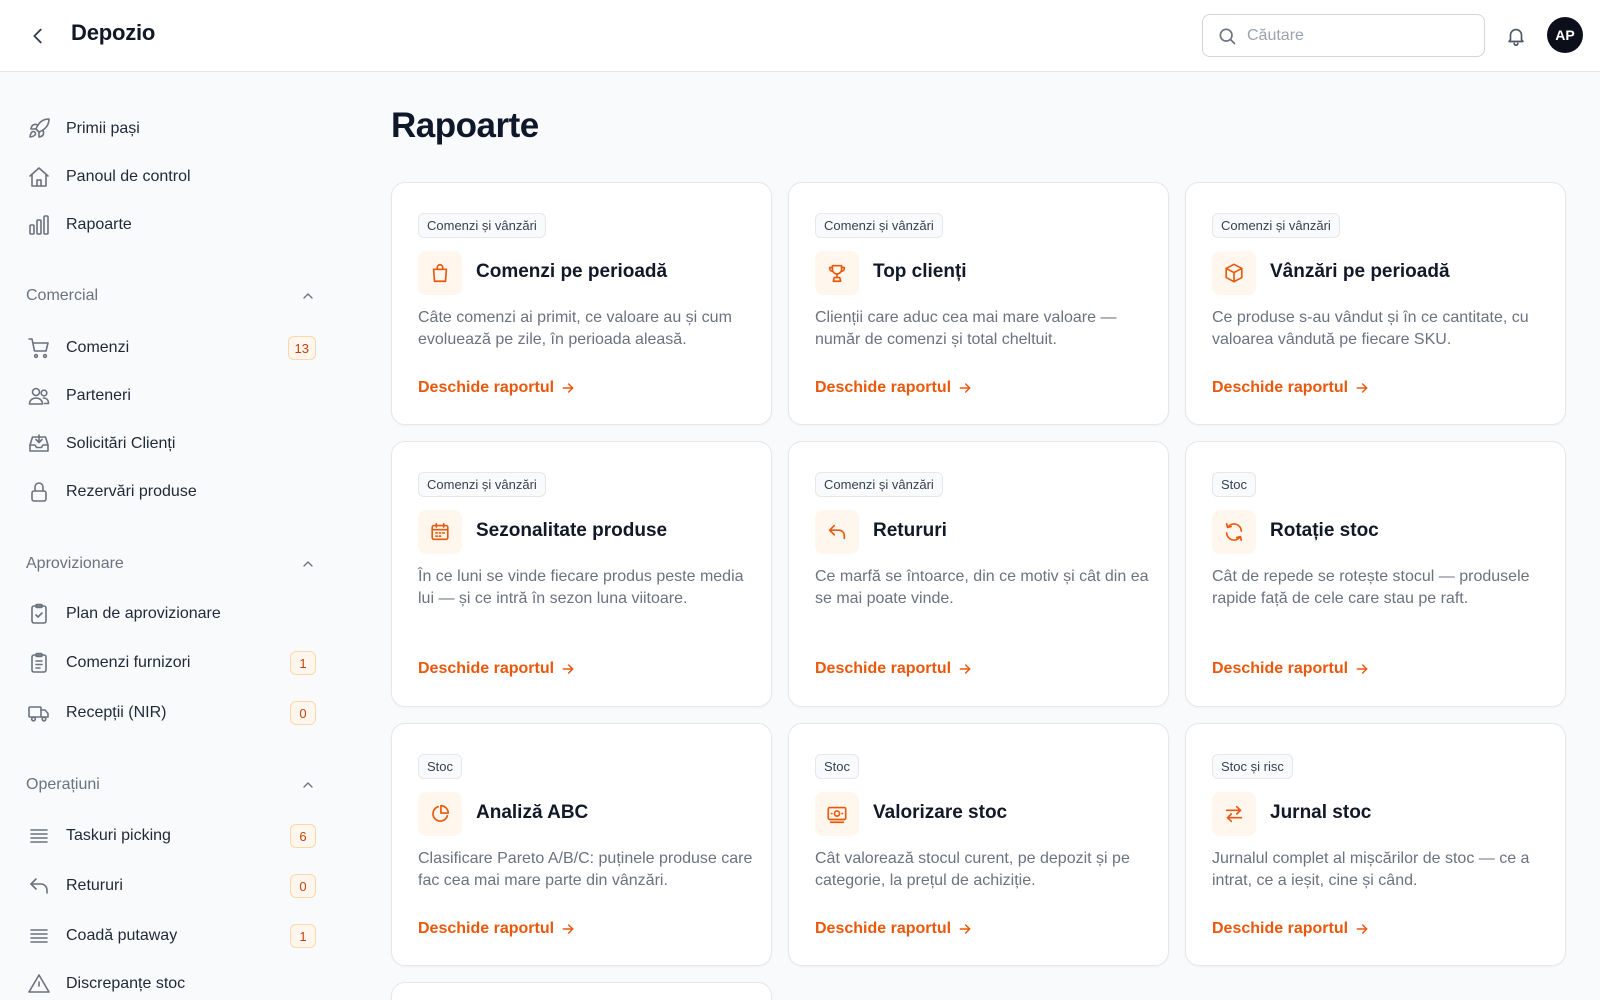 The image size is (1600, 1000). Describe the element at coordinates (910, 530) in the screenshot. I see `card-title: Retururi` at that location.